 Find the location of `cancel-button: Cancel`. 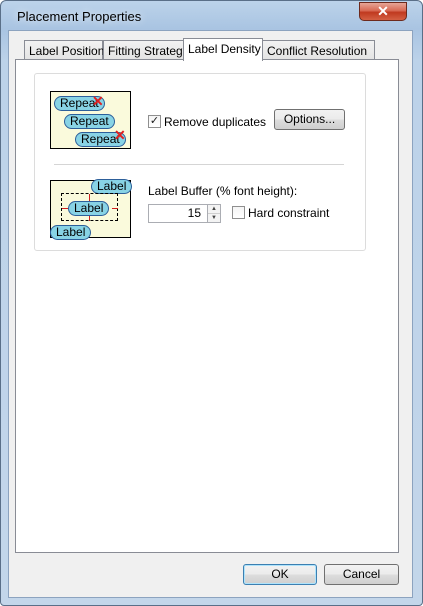

cancel-button: Cancel is located at coordinates (361, 574).